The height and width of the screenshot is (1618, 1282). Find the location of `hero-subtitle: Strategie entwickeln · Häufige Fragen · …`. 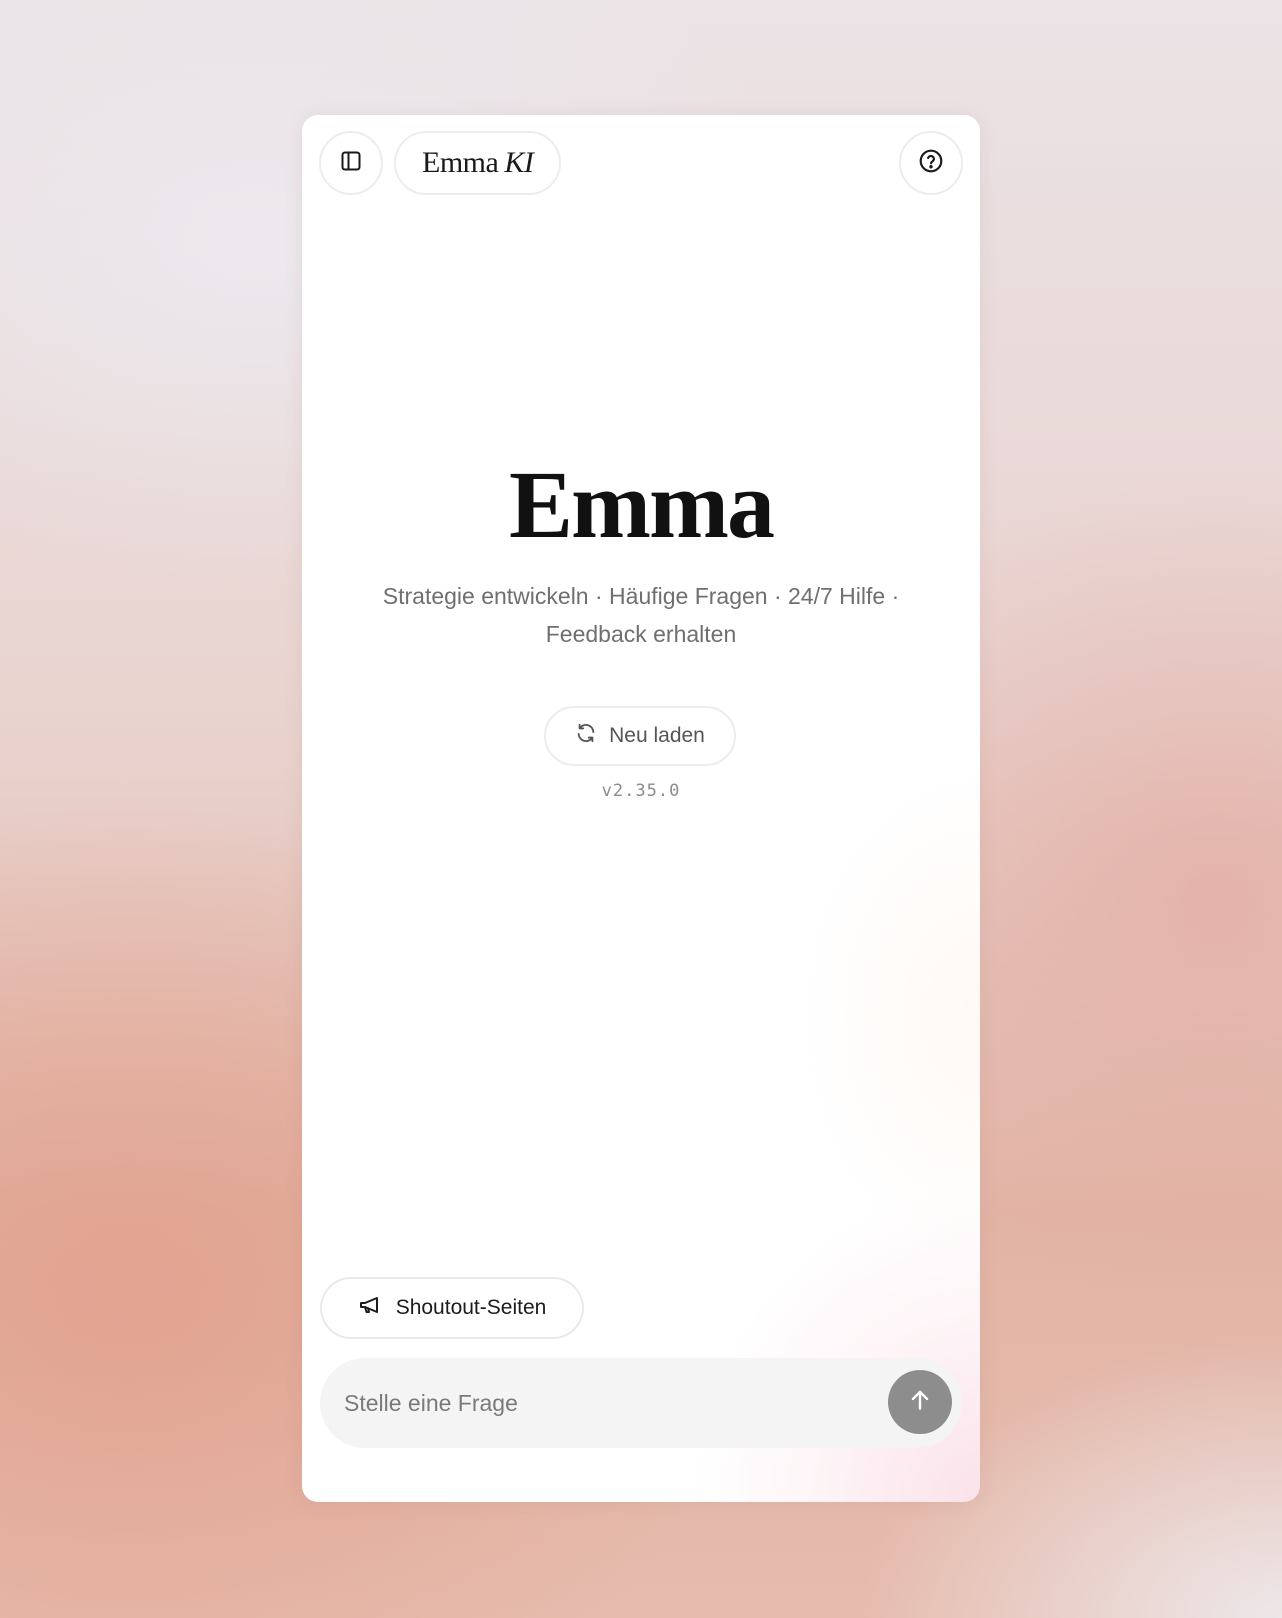

hero-subtitle: Strategie entwickeln · Häufige Fragen · … is located at coordinates (641, 615).